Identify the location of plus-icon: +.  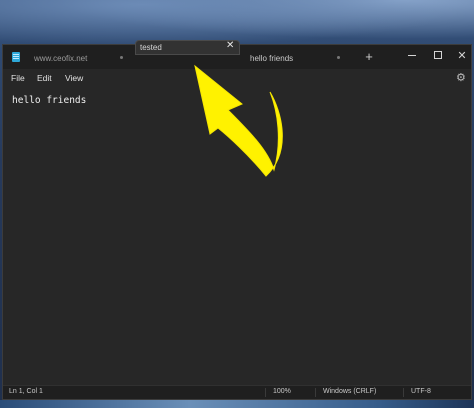
(369, 56).